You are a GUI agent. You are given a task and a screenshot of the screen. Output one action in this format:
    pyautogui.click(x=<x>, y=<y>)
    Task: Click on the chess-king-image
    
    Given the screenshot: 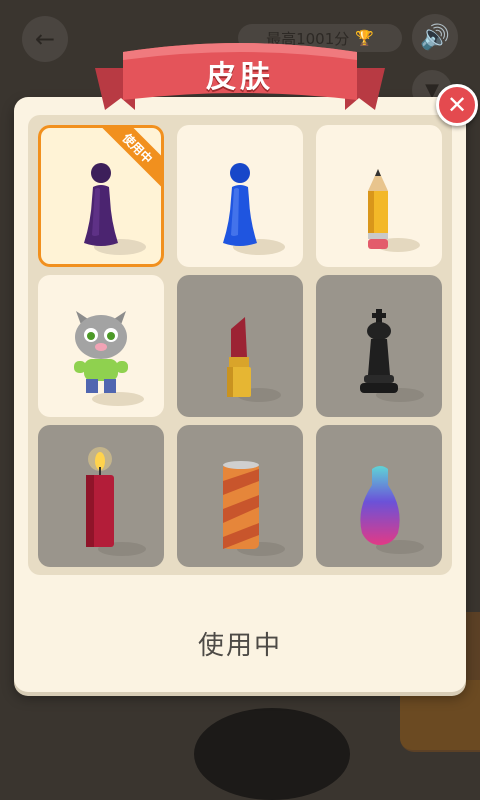 What is the action you would take?
    pyautogui.click(x=392, y=355)
    